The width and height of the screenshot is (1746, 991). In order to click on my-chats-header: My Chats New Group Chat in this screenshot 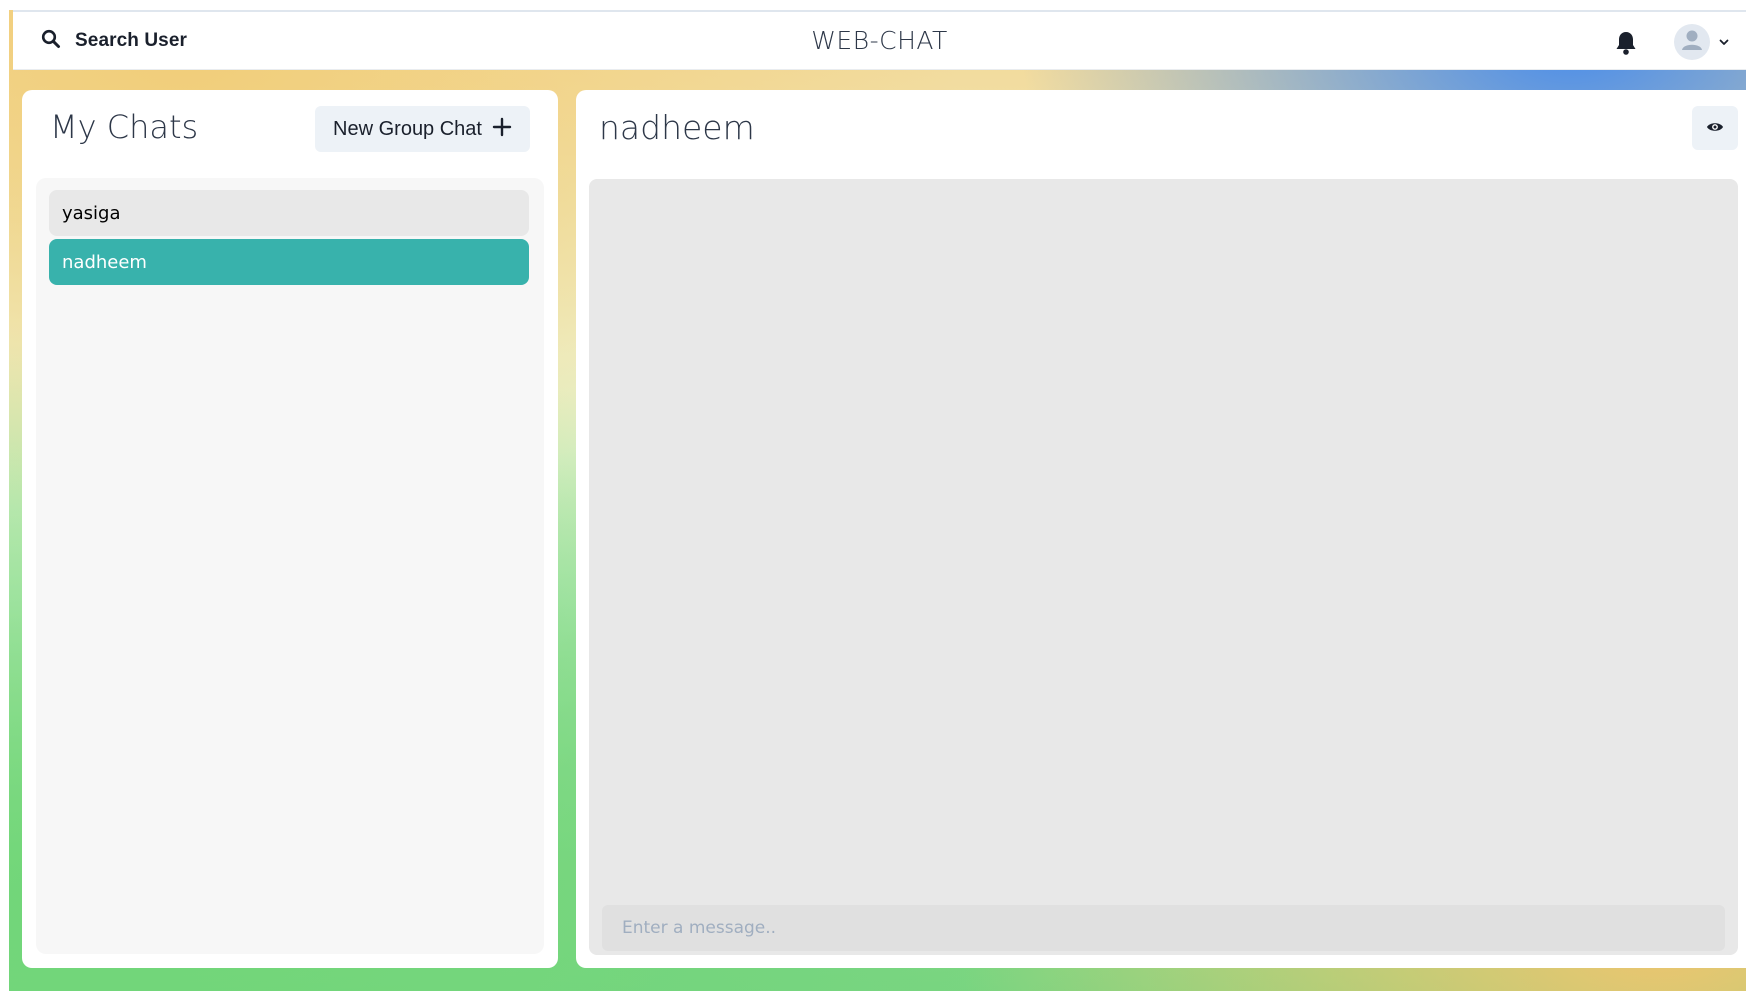, I will do `click(290, 129)`.